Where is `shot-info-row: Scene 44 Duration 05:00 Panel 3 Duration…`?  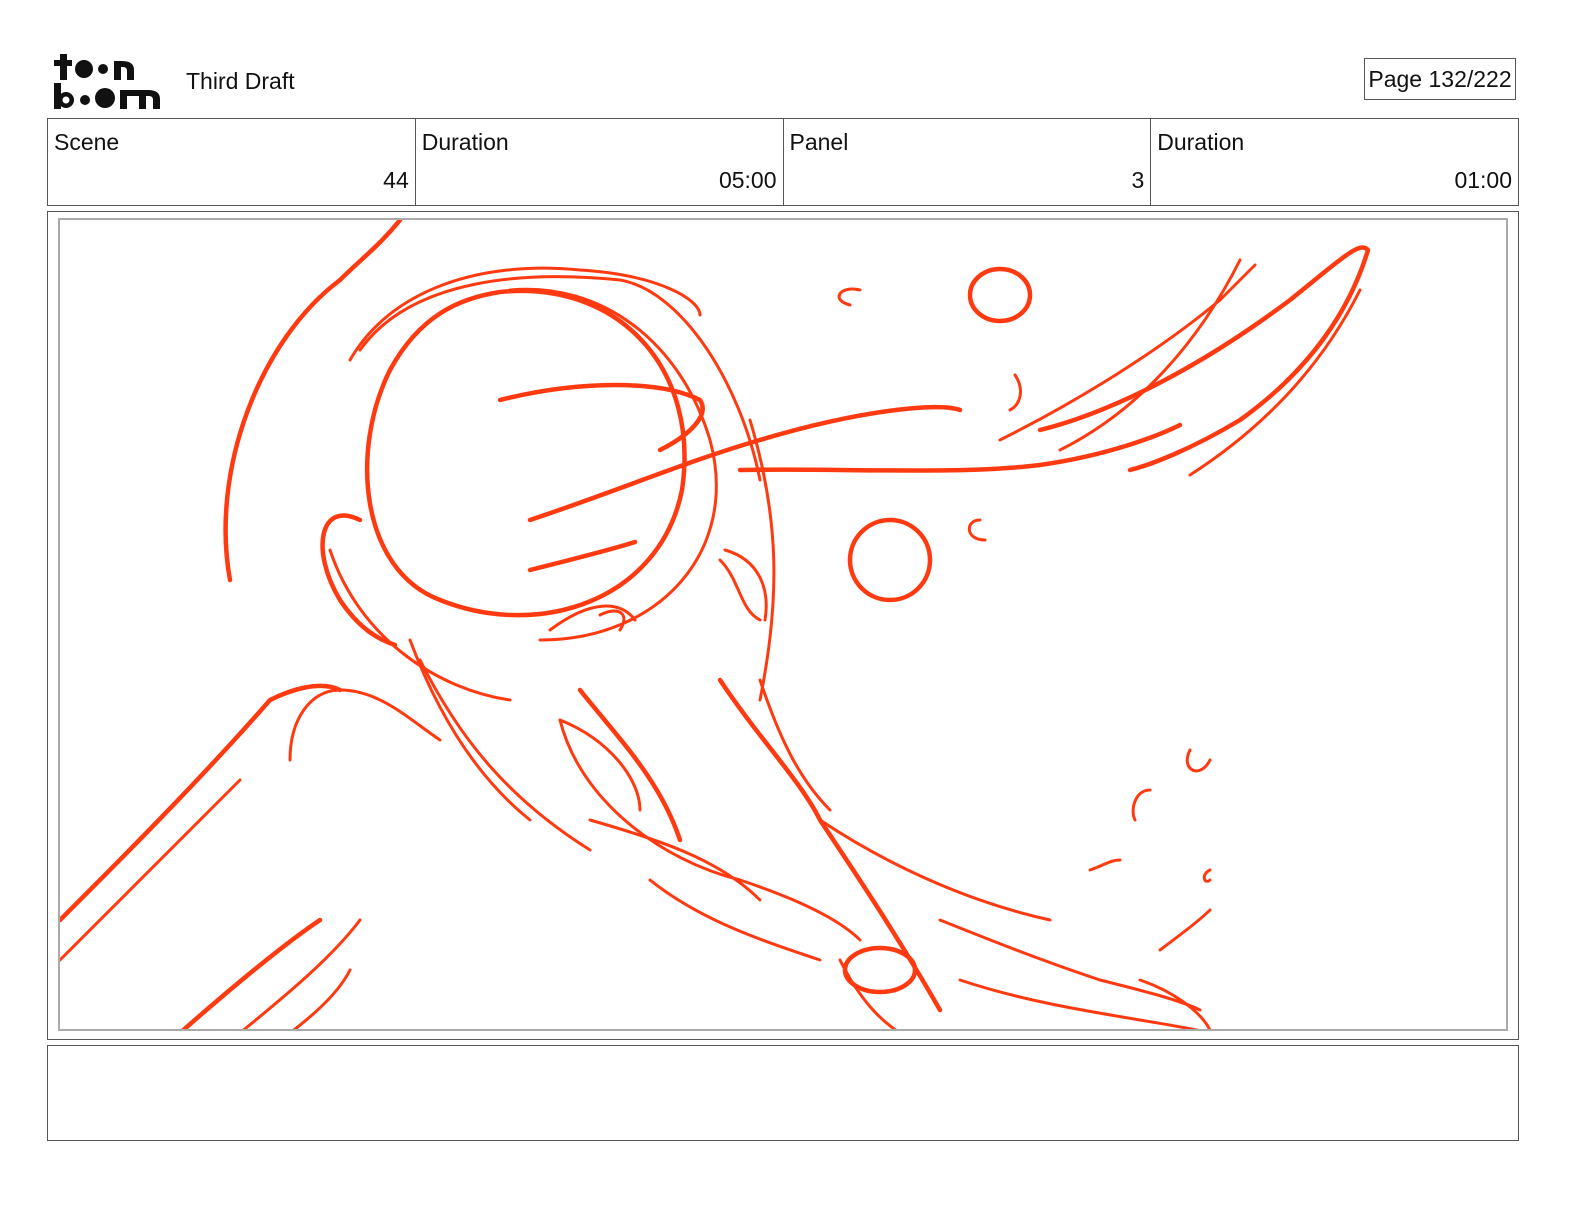
shot-info-row: Scene 44 Duration 05:00 Panel 3 Duration… is located at coordinates (783, 162).